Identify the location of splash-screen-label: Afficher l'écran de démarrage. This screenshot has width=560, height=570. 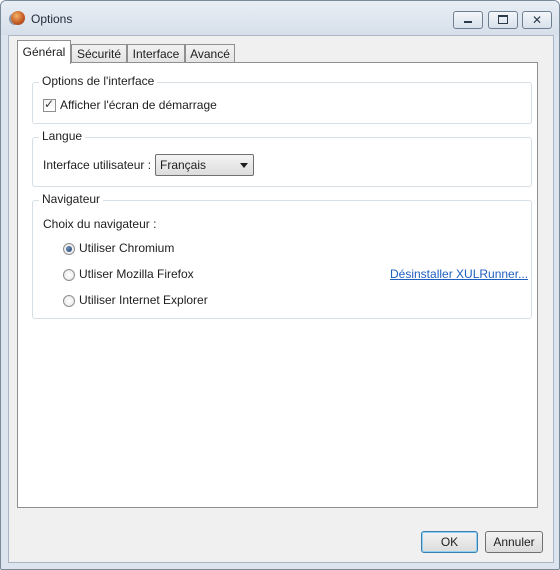
(138, 105).